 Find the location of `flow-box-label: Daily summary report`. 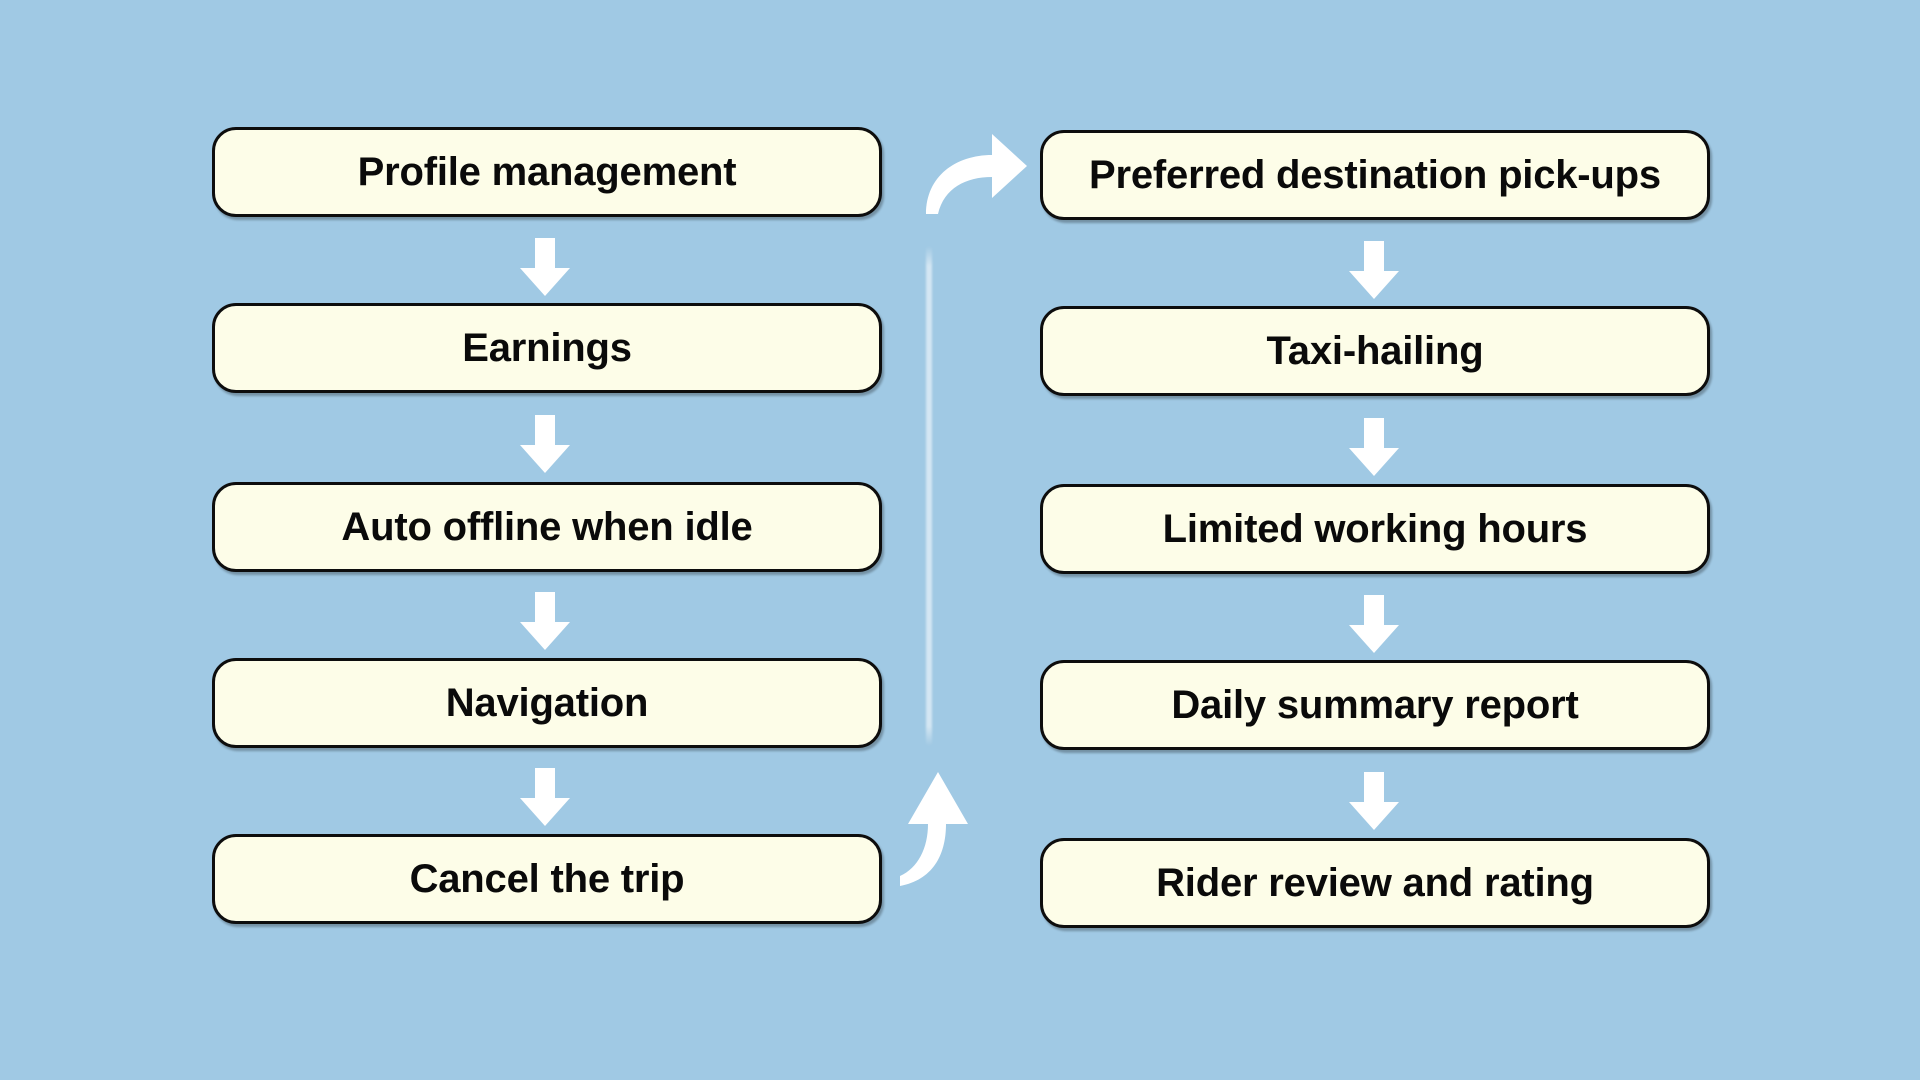

flow-box-label: Daily summary report is located at coordinates (1375, 705).